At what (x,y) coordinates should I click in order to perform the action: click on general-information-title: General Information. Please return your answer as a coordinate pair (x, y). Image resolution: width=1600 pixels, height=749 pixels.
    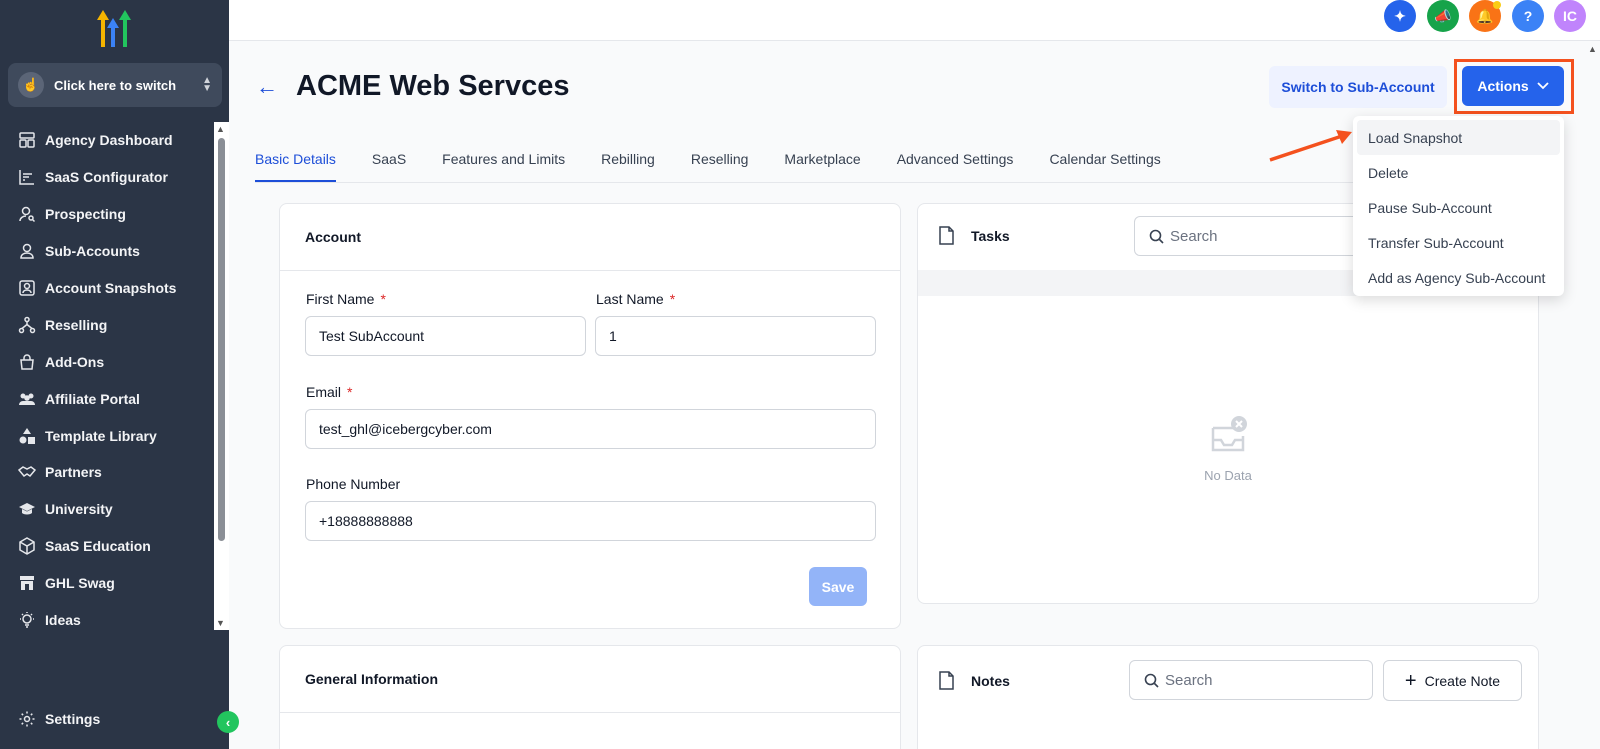
    Looking at the image, I should click on (590, 679).